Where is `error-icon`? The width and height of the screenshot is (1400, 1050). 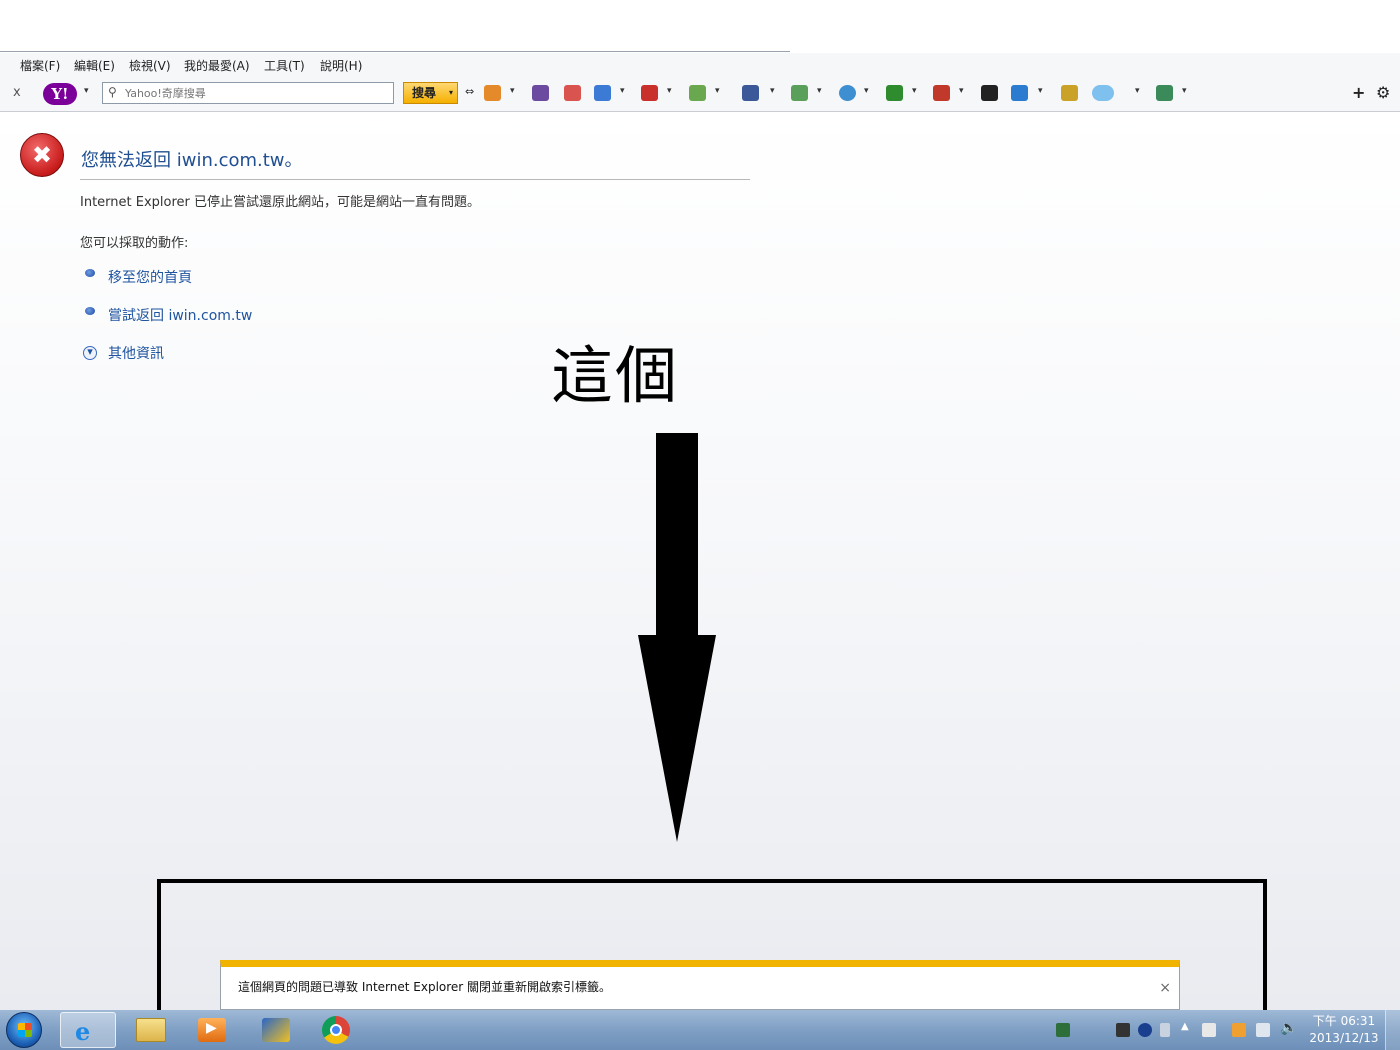 error-icon is located at coordinates (42, 155).